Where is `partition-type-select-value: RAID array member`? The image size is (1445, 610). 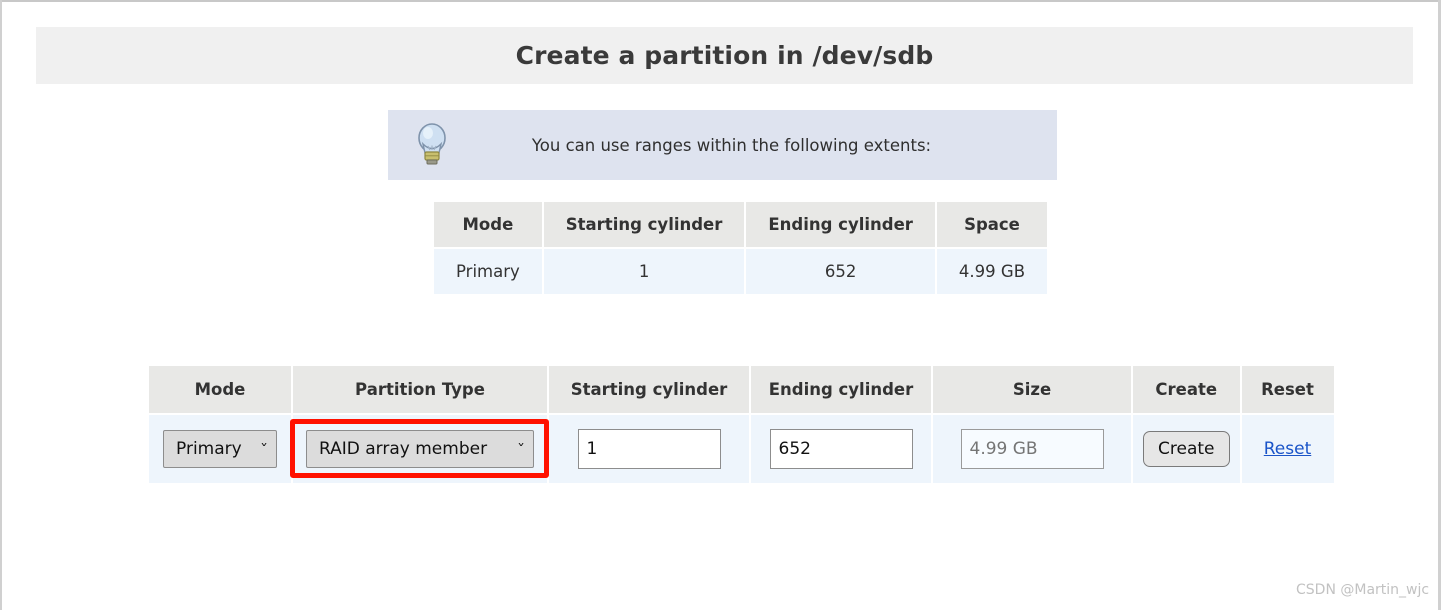
partition-type-select-value: RAID array member is located at coordinates (403, 449).